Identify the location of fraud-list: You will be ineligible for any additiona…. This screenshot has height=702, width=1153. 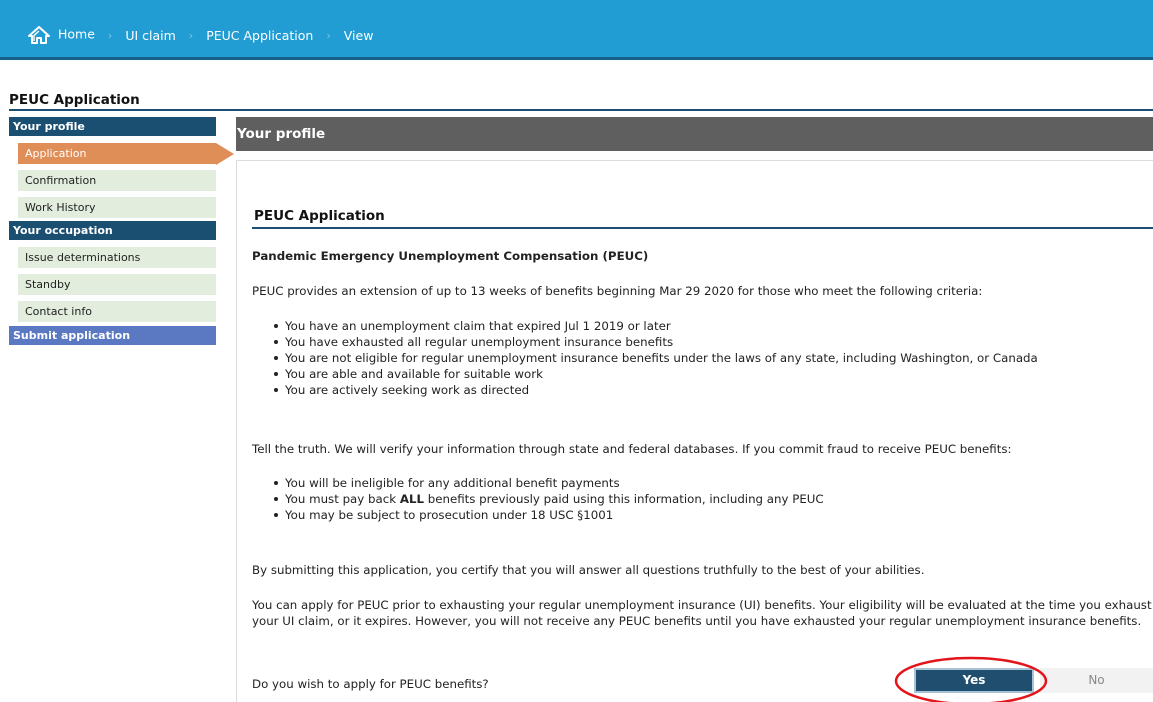
(548, 499).